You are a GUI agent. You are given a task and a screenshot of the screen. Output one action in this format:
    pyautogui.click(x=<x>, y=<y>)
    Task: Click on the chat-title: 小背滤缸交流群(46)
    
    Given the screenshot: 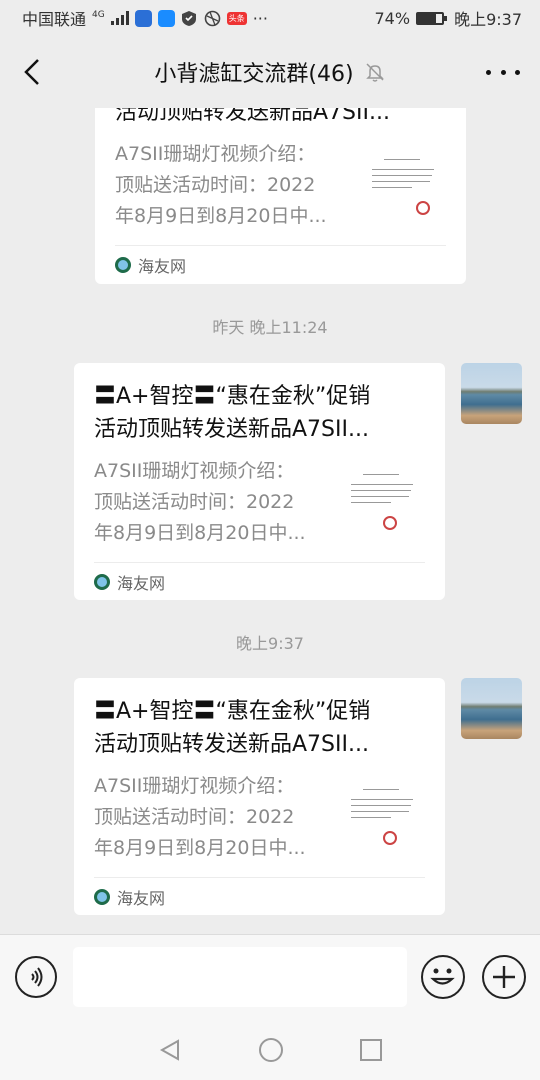 What is the action you would take?
    pyautogui.click(x=254, y=74)
    